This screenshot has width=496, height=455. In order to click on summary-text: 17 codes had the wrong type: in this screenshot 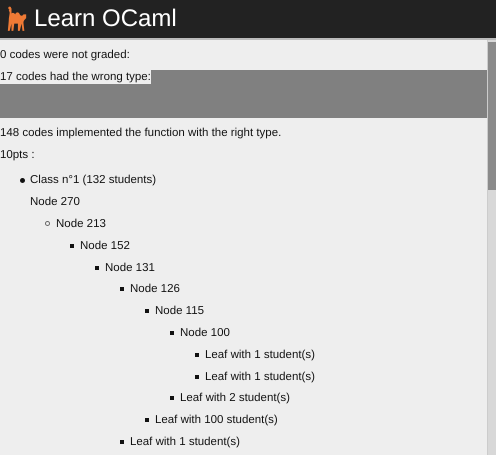, I will do `click(75, 77)`.